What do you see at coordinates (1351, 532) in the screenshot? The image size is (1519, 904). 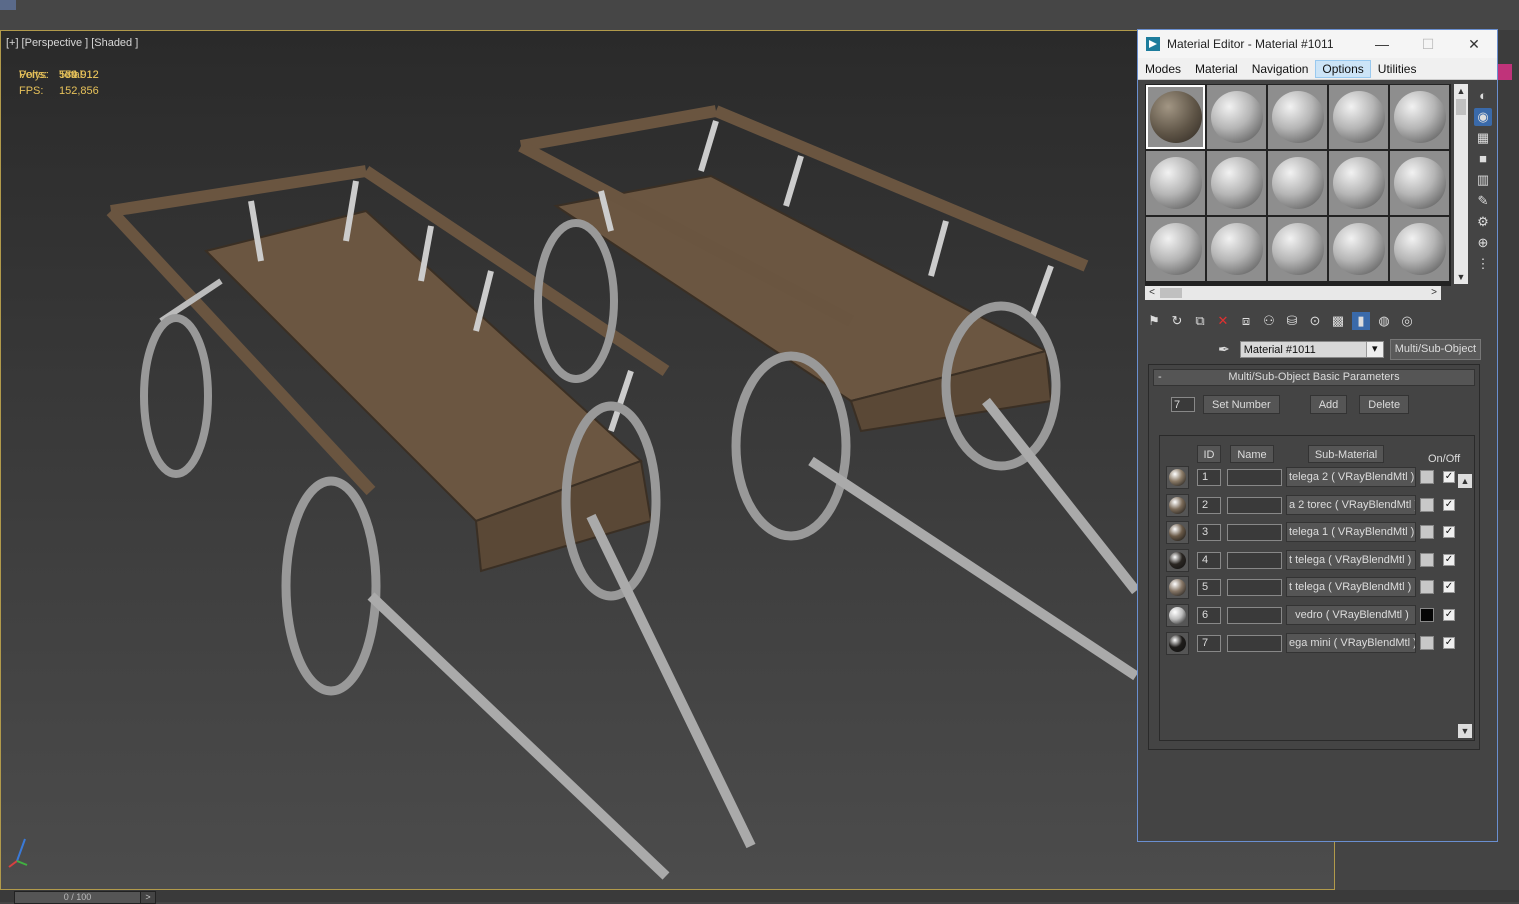 I see `sub-material-button: telega 1 ( VRayBlendMtl )` at bounding box center [1351, 532].